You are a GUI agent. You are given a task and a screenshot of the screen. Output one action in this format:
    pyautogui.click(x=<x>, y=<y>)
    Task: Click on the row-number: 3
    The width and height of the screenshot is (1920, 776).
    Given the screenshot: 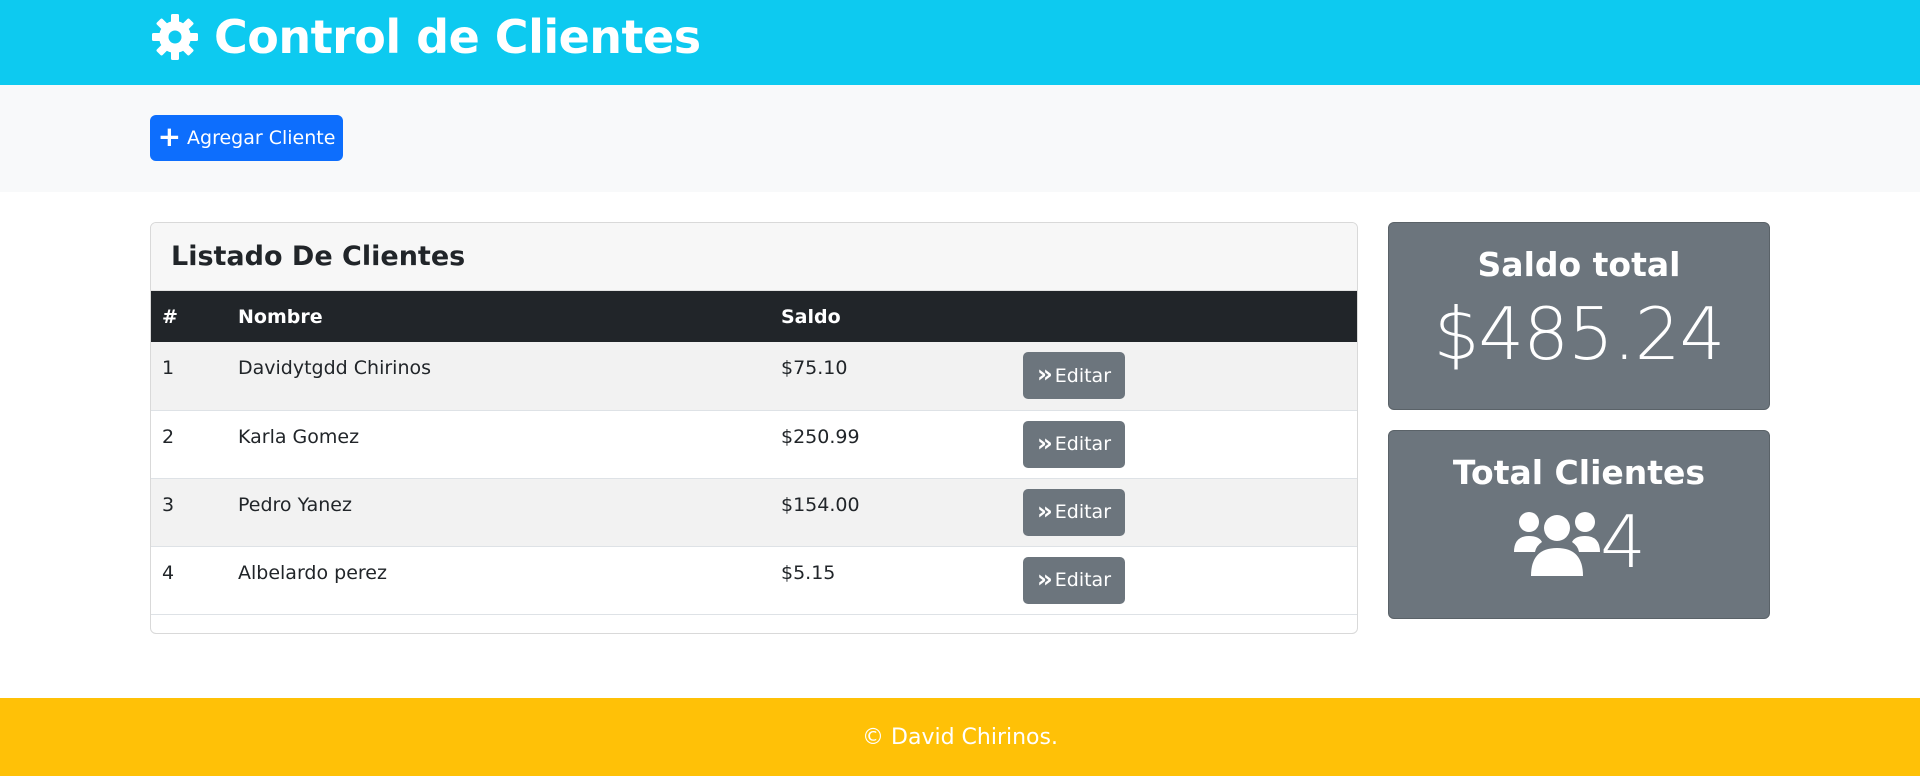 What is the action you would take?
    pyautogui.click(x=168, y=504)
    